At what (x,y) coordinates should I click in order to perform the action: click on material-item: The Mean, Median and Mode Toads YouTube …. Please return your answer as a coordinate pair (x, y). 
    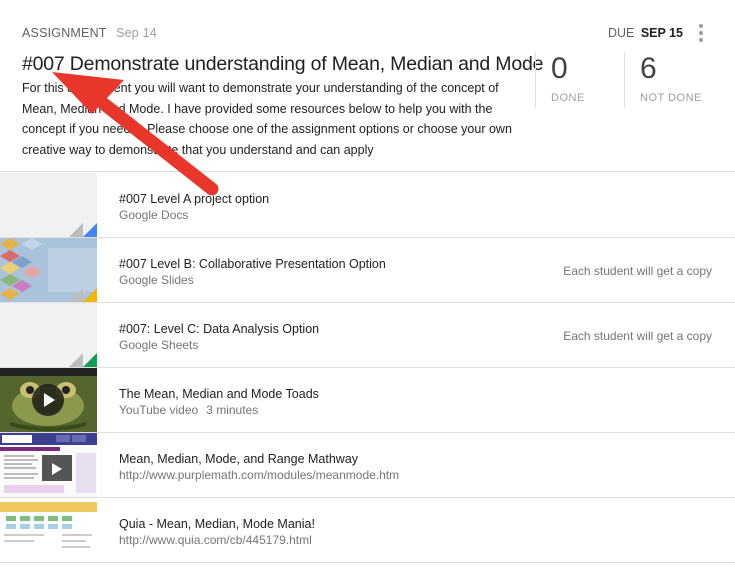
    Looking at the image, I should click on (367, 400).